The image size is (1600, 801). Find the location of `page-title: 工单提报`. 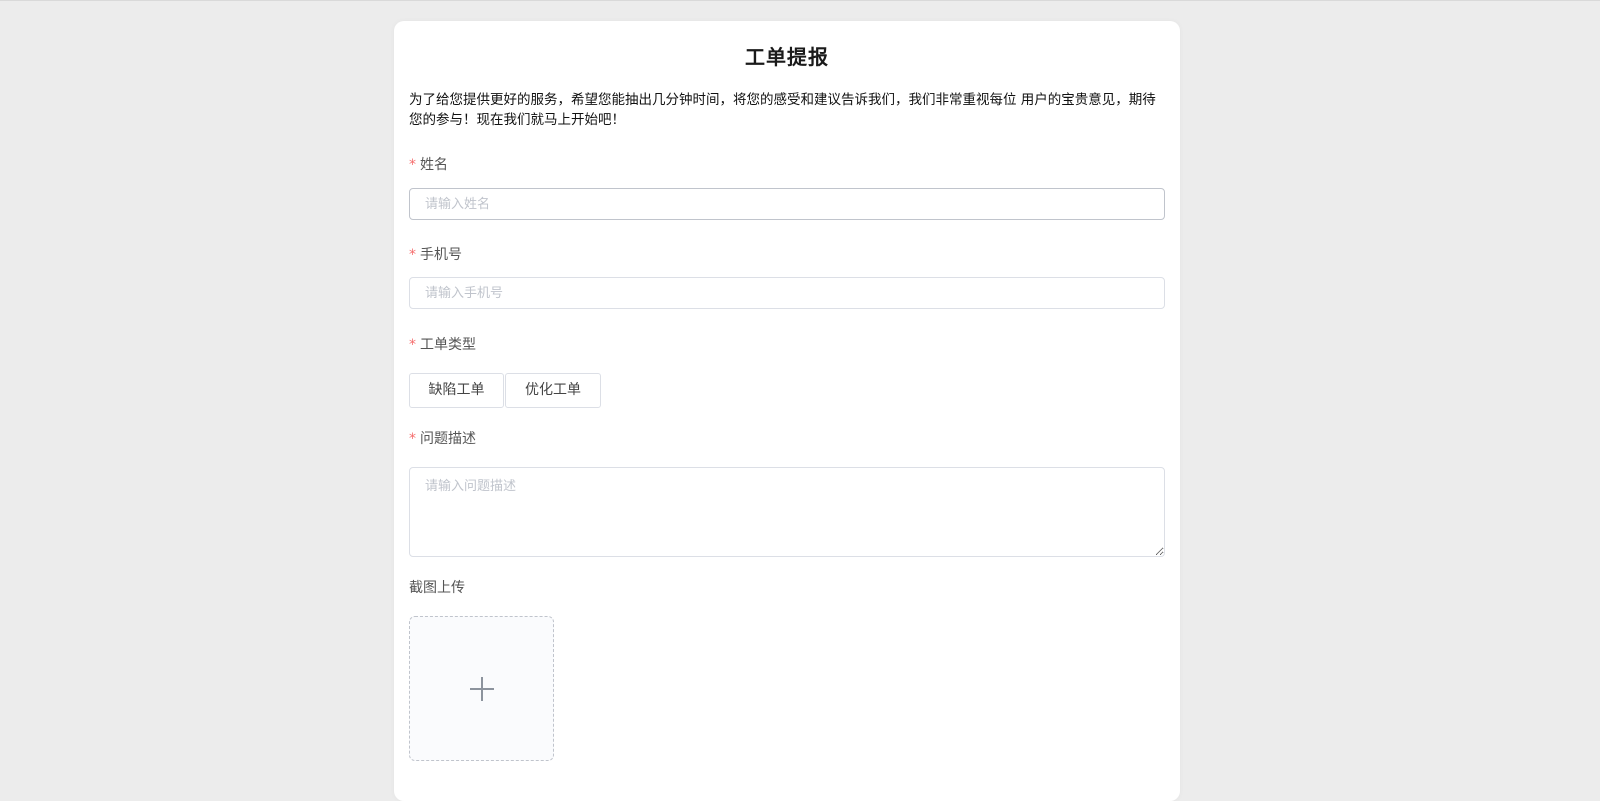

page-title: 工单提报 is located at coordinates (787, 57).